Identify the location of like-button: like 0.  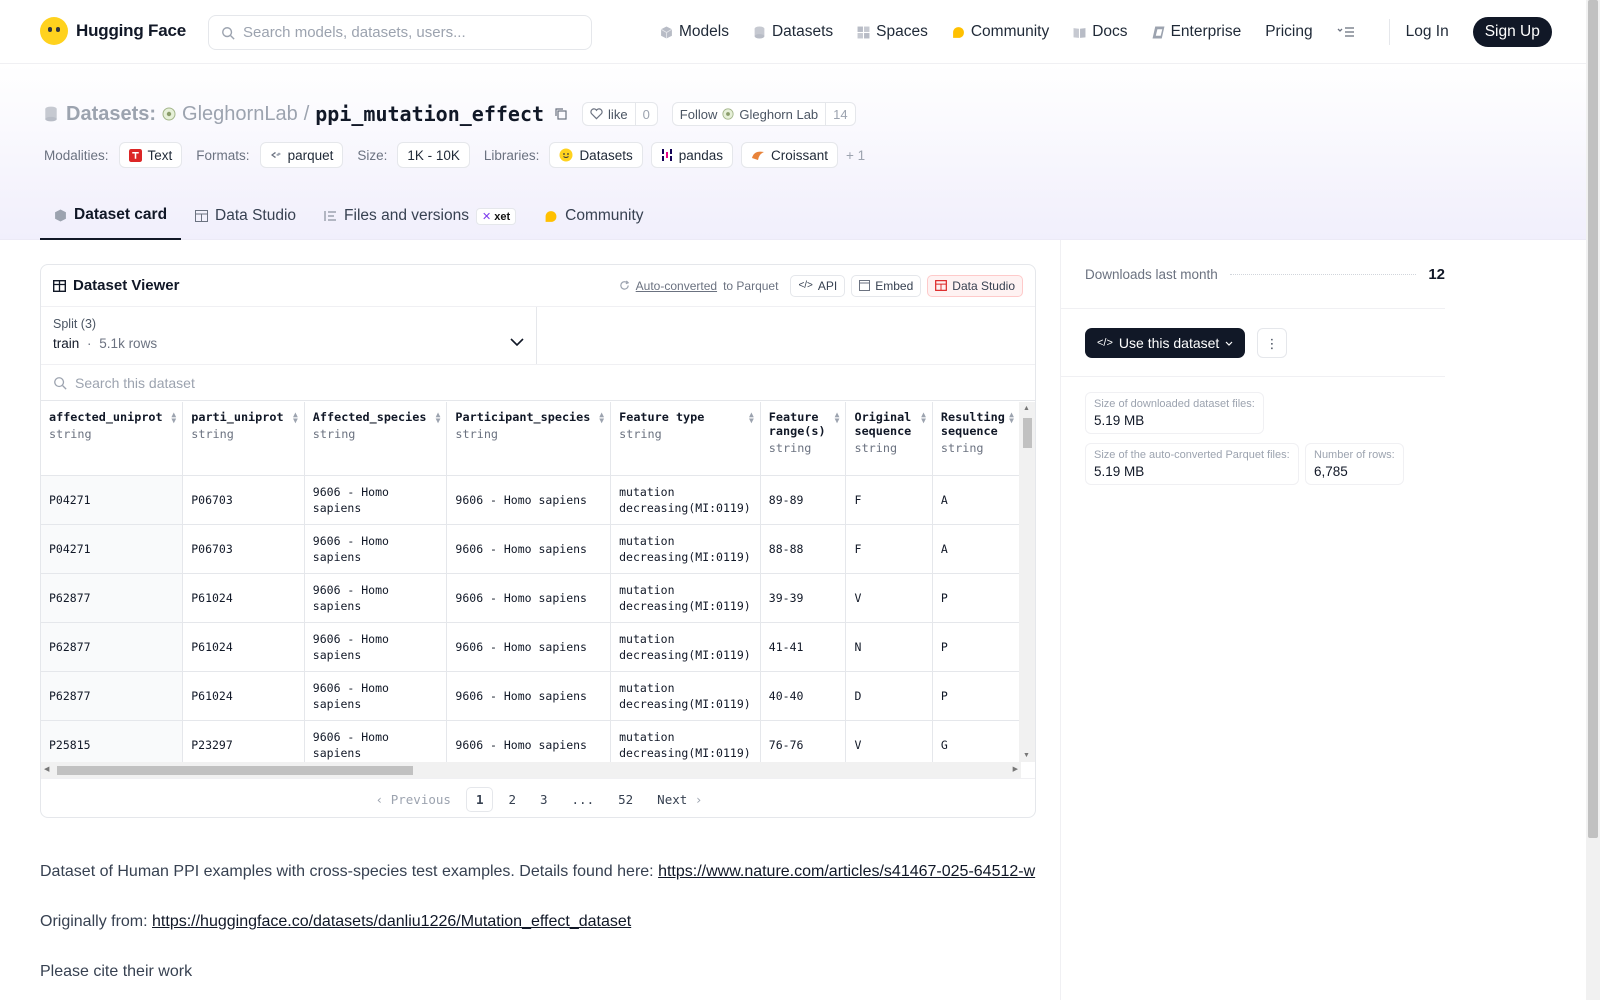
(620, 114).